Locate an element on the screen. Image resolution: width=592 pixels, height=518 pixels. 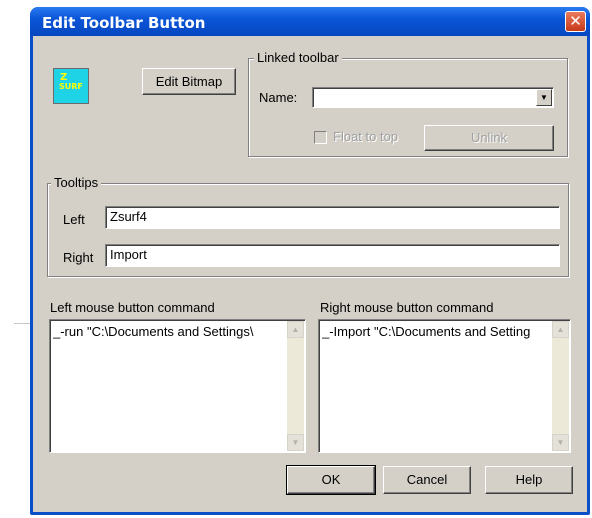
close-button: ✕ is located at coordinates (575, 21).